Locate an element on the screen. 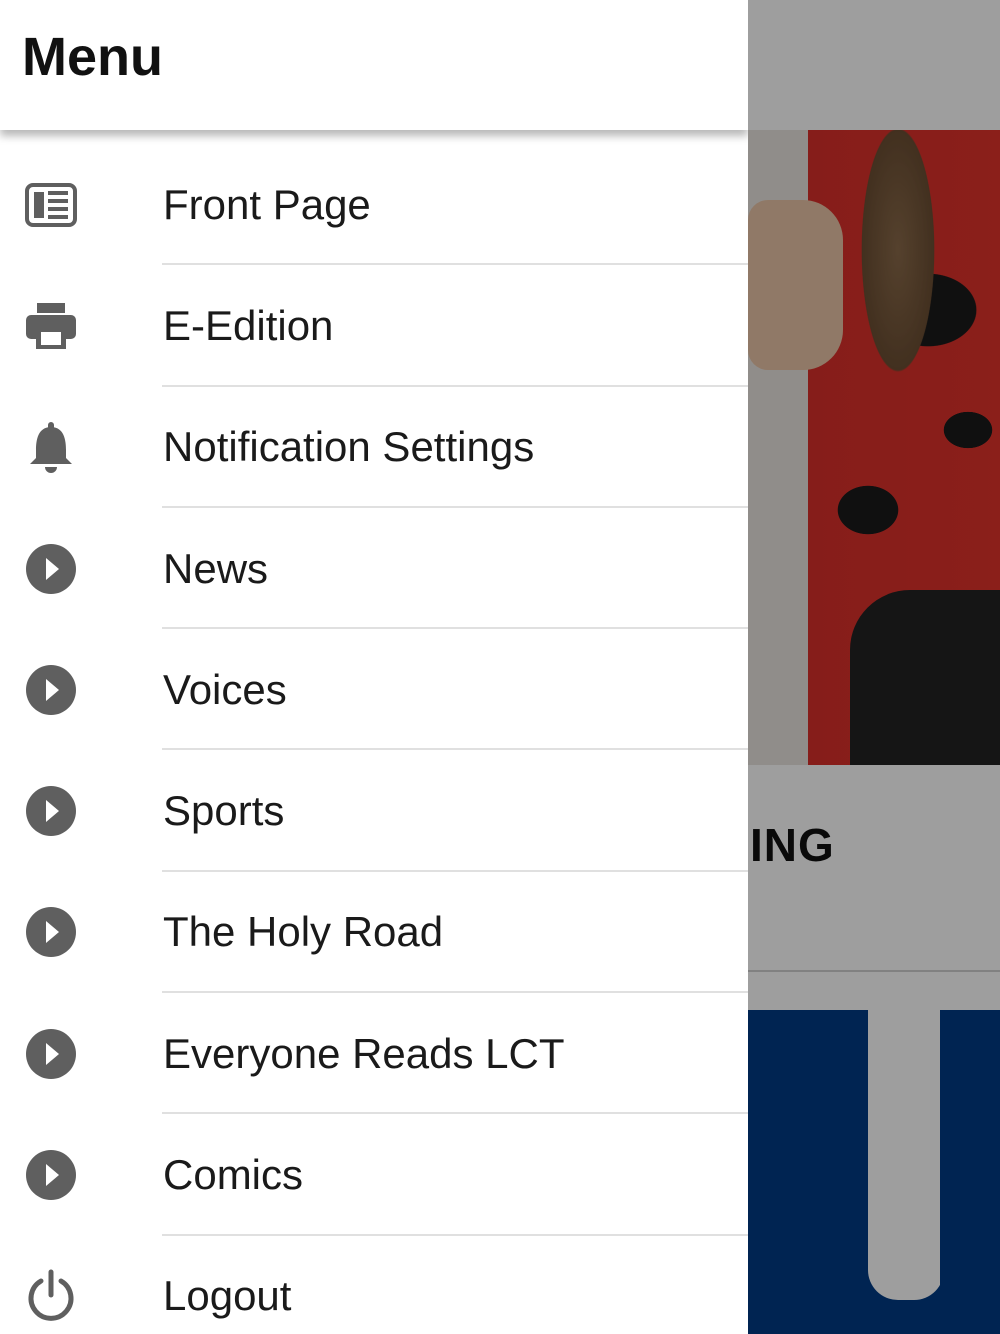 The image size is (1000, 1334). power-icon is located at coordinates (51, 1296).